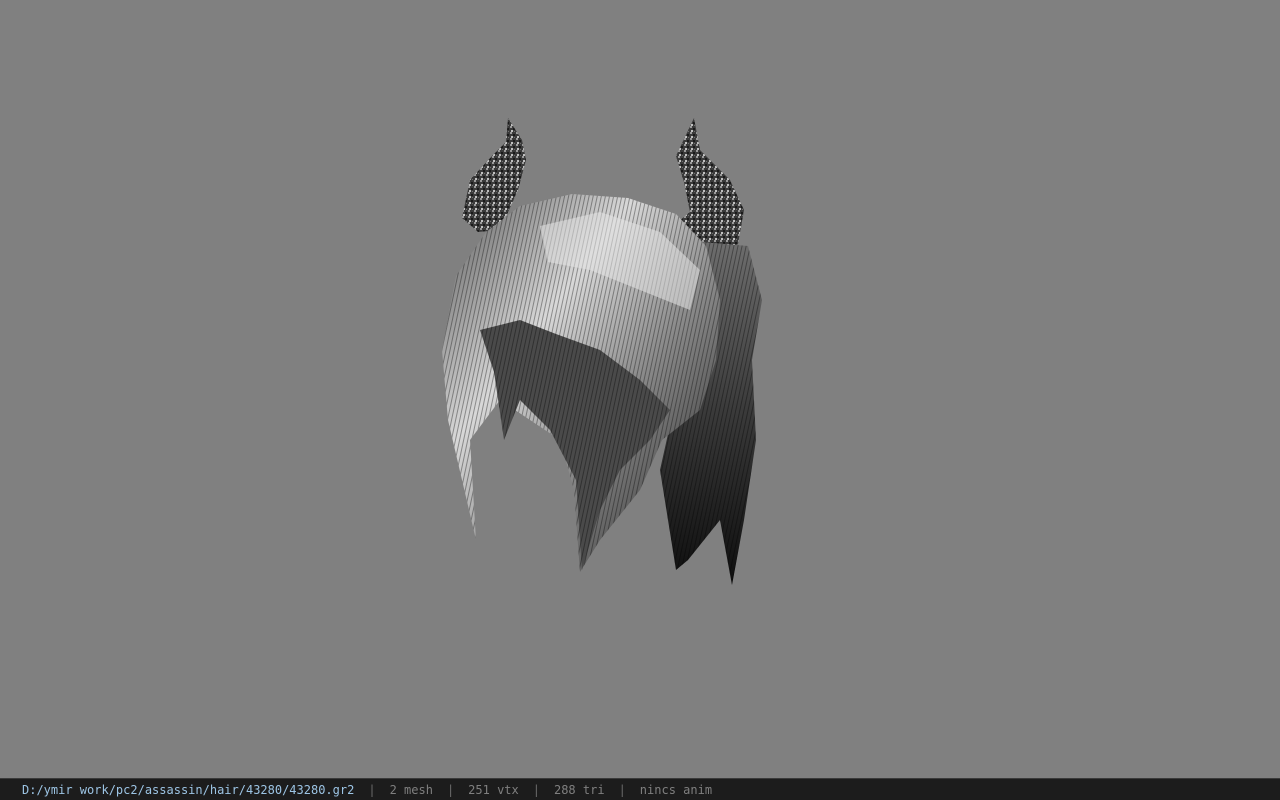 The width and height of the screenshot is (1280, 800). I want to click on mesh-count: 2 mesh, so click(411, 789).